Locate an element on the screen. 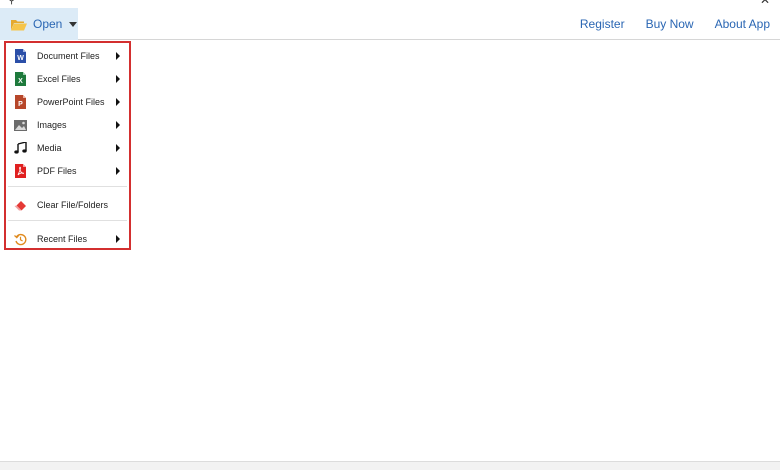 The height and width of the screenshot is (470, 780). svg-text: W is located at coordinates (20, 58).